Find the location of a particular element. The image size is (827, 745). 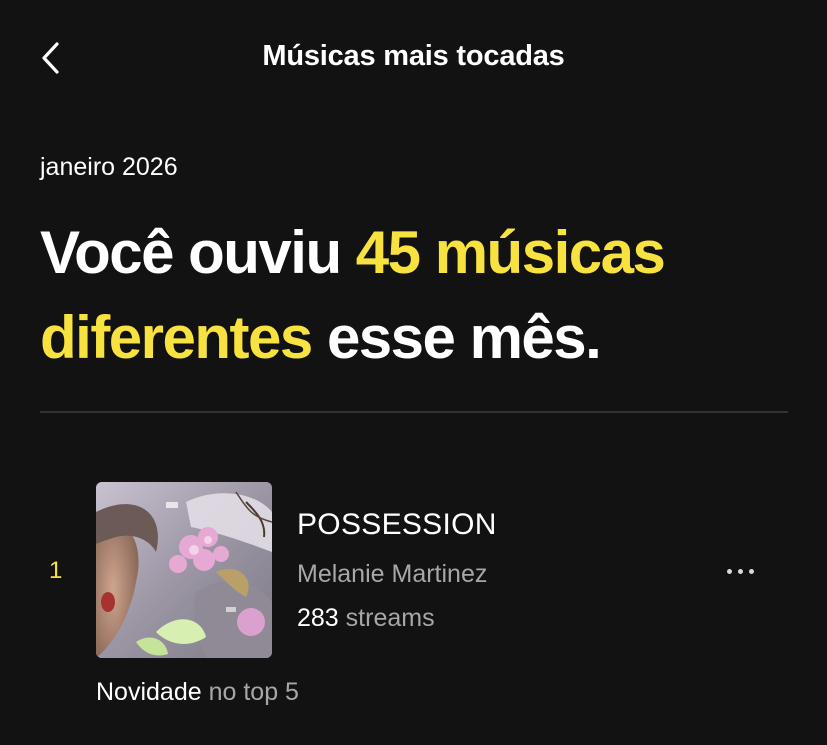

track-streams: 283 streams is located at coordinates (366, 618).